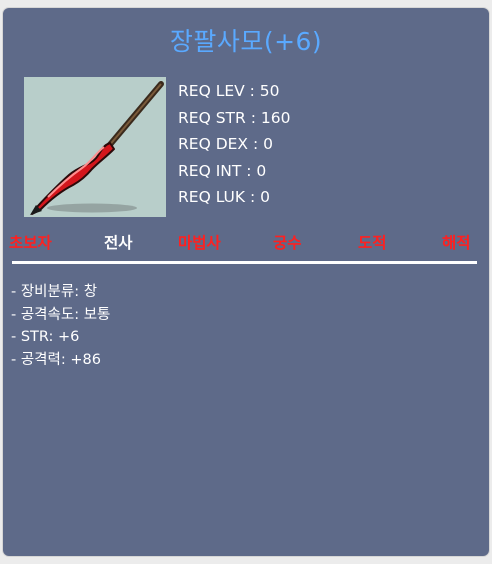 This screenshot has height=564, width=492. I want to click on stat-category: - 장비분류: 창, so click(54, 292).